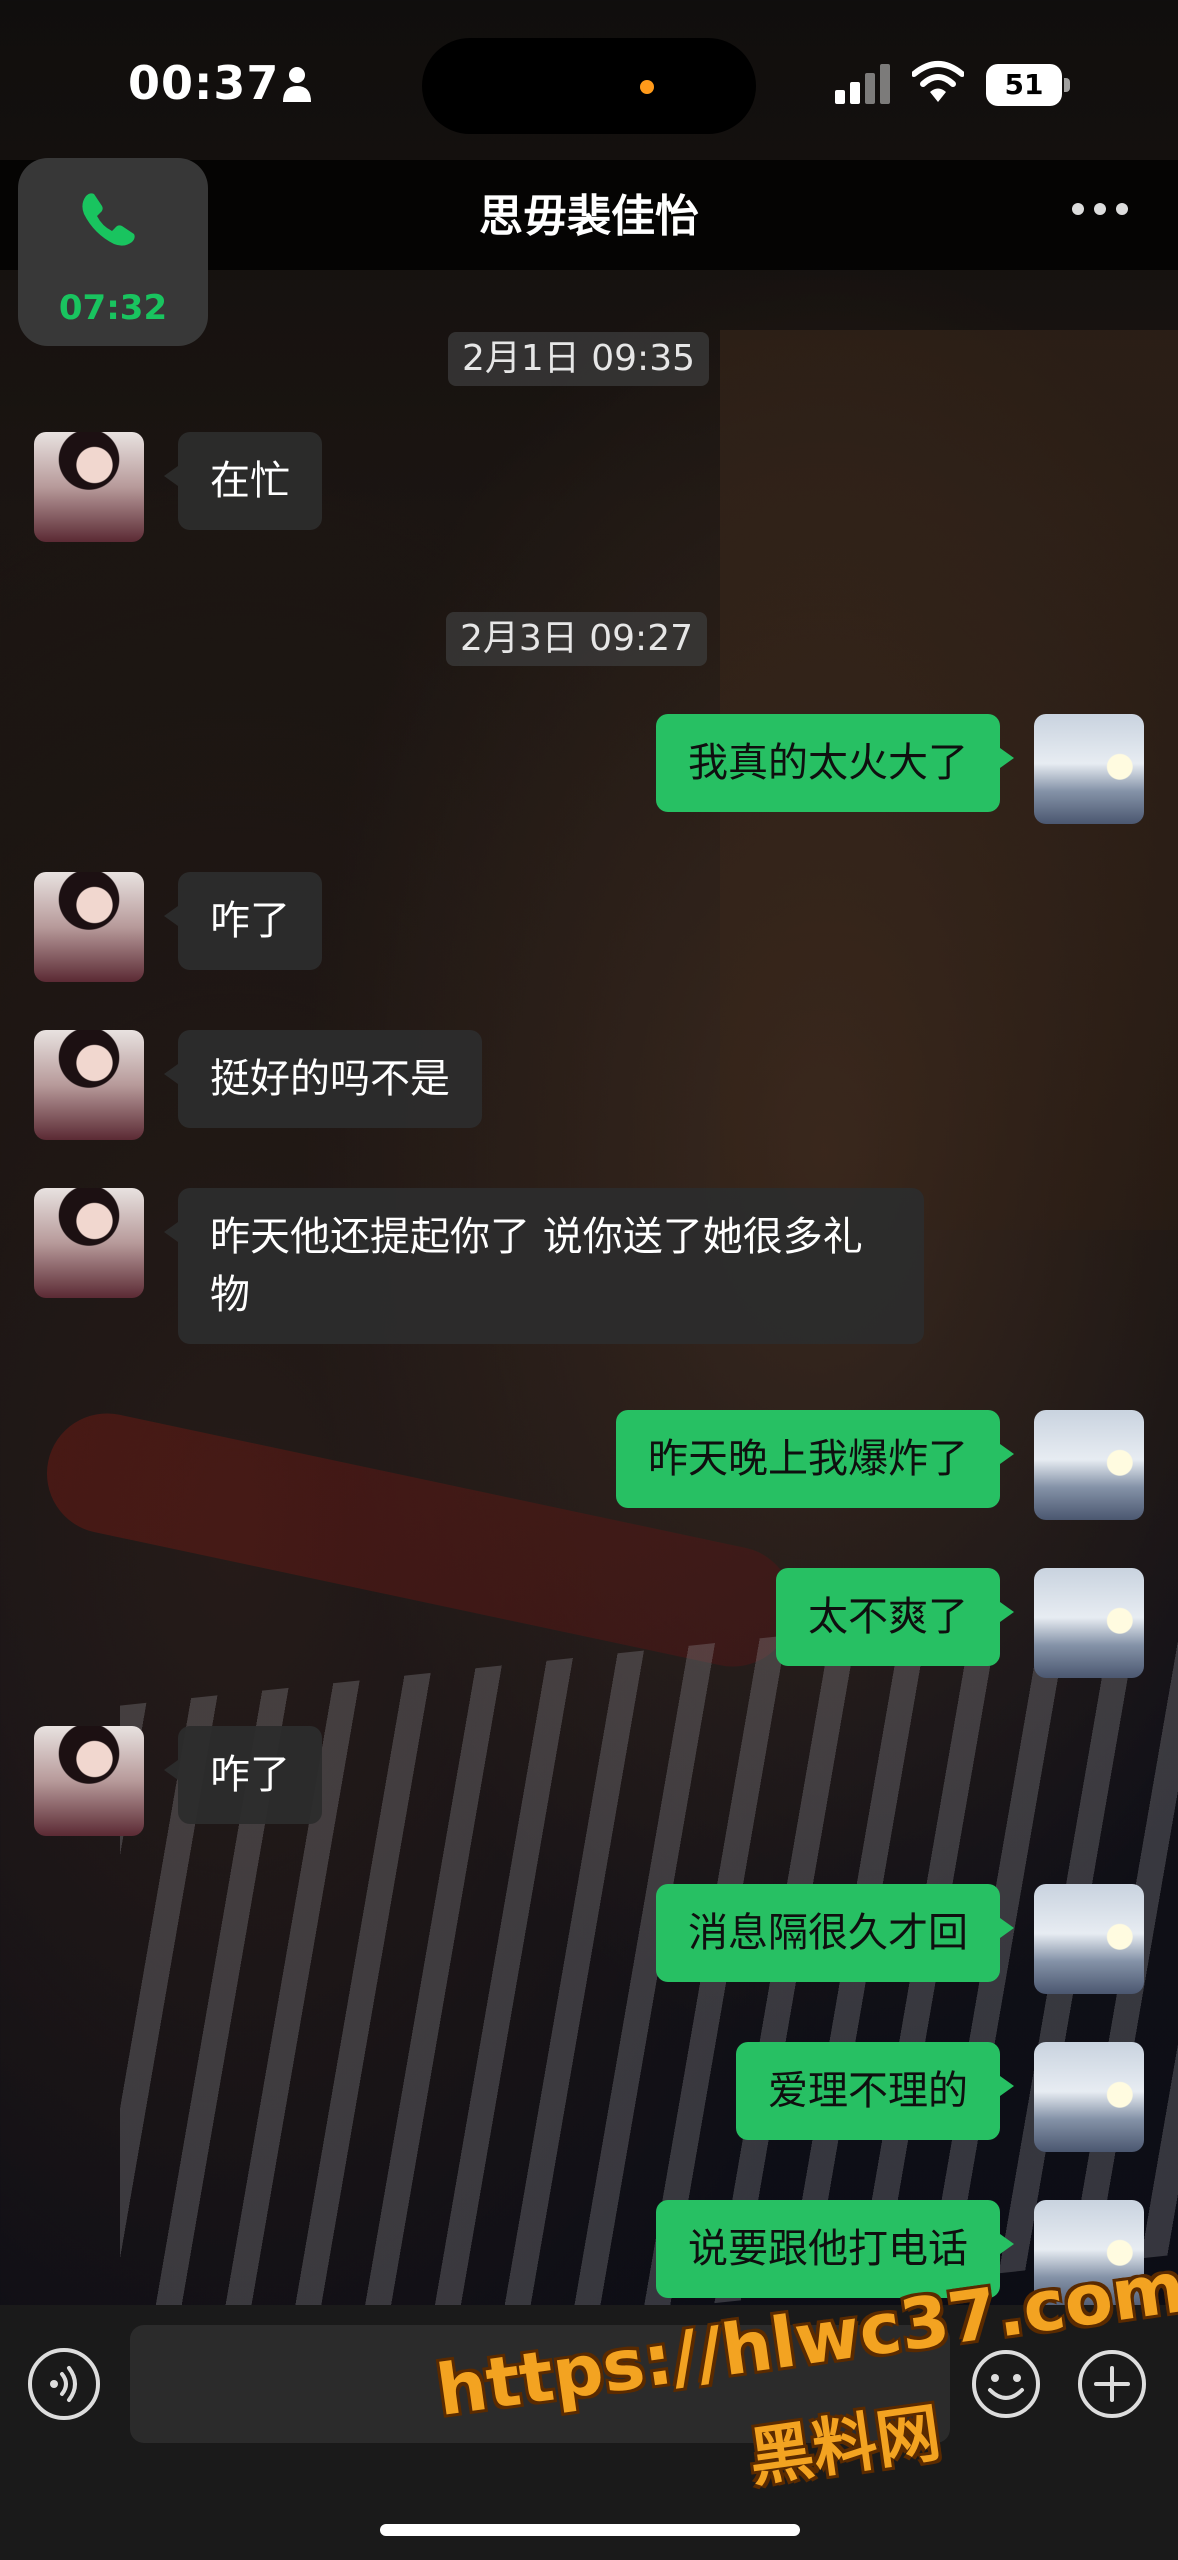 The image size is (1178, 2560). What do you see at coordinates (576, 639) in the screenshot?
I see `message-timestamp: 2月3日 09:27` at bounding box center [576, 639].